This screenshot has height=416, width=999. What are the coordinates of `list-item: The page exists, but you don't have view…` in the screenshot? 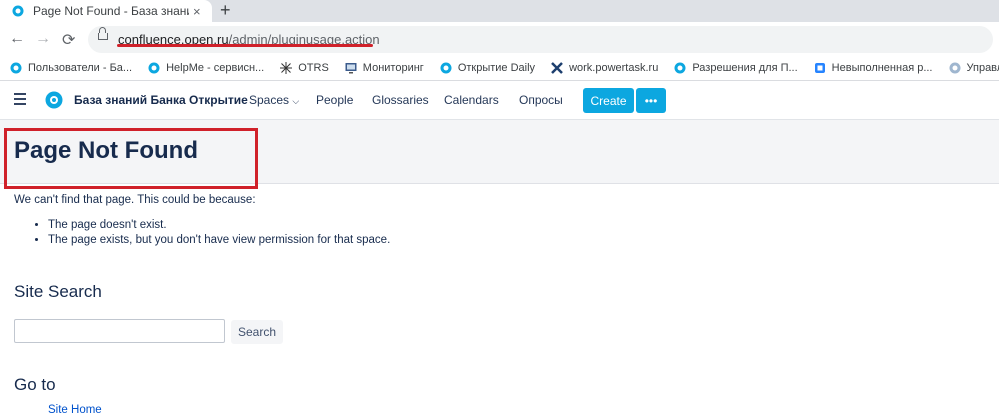 It's located at (219, 240).